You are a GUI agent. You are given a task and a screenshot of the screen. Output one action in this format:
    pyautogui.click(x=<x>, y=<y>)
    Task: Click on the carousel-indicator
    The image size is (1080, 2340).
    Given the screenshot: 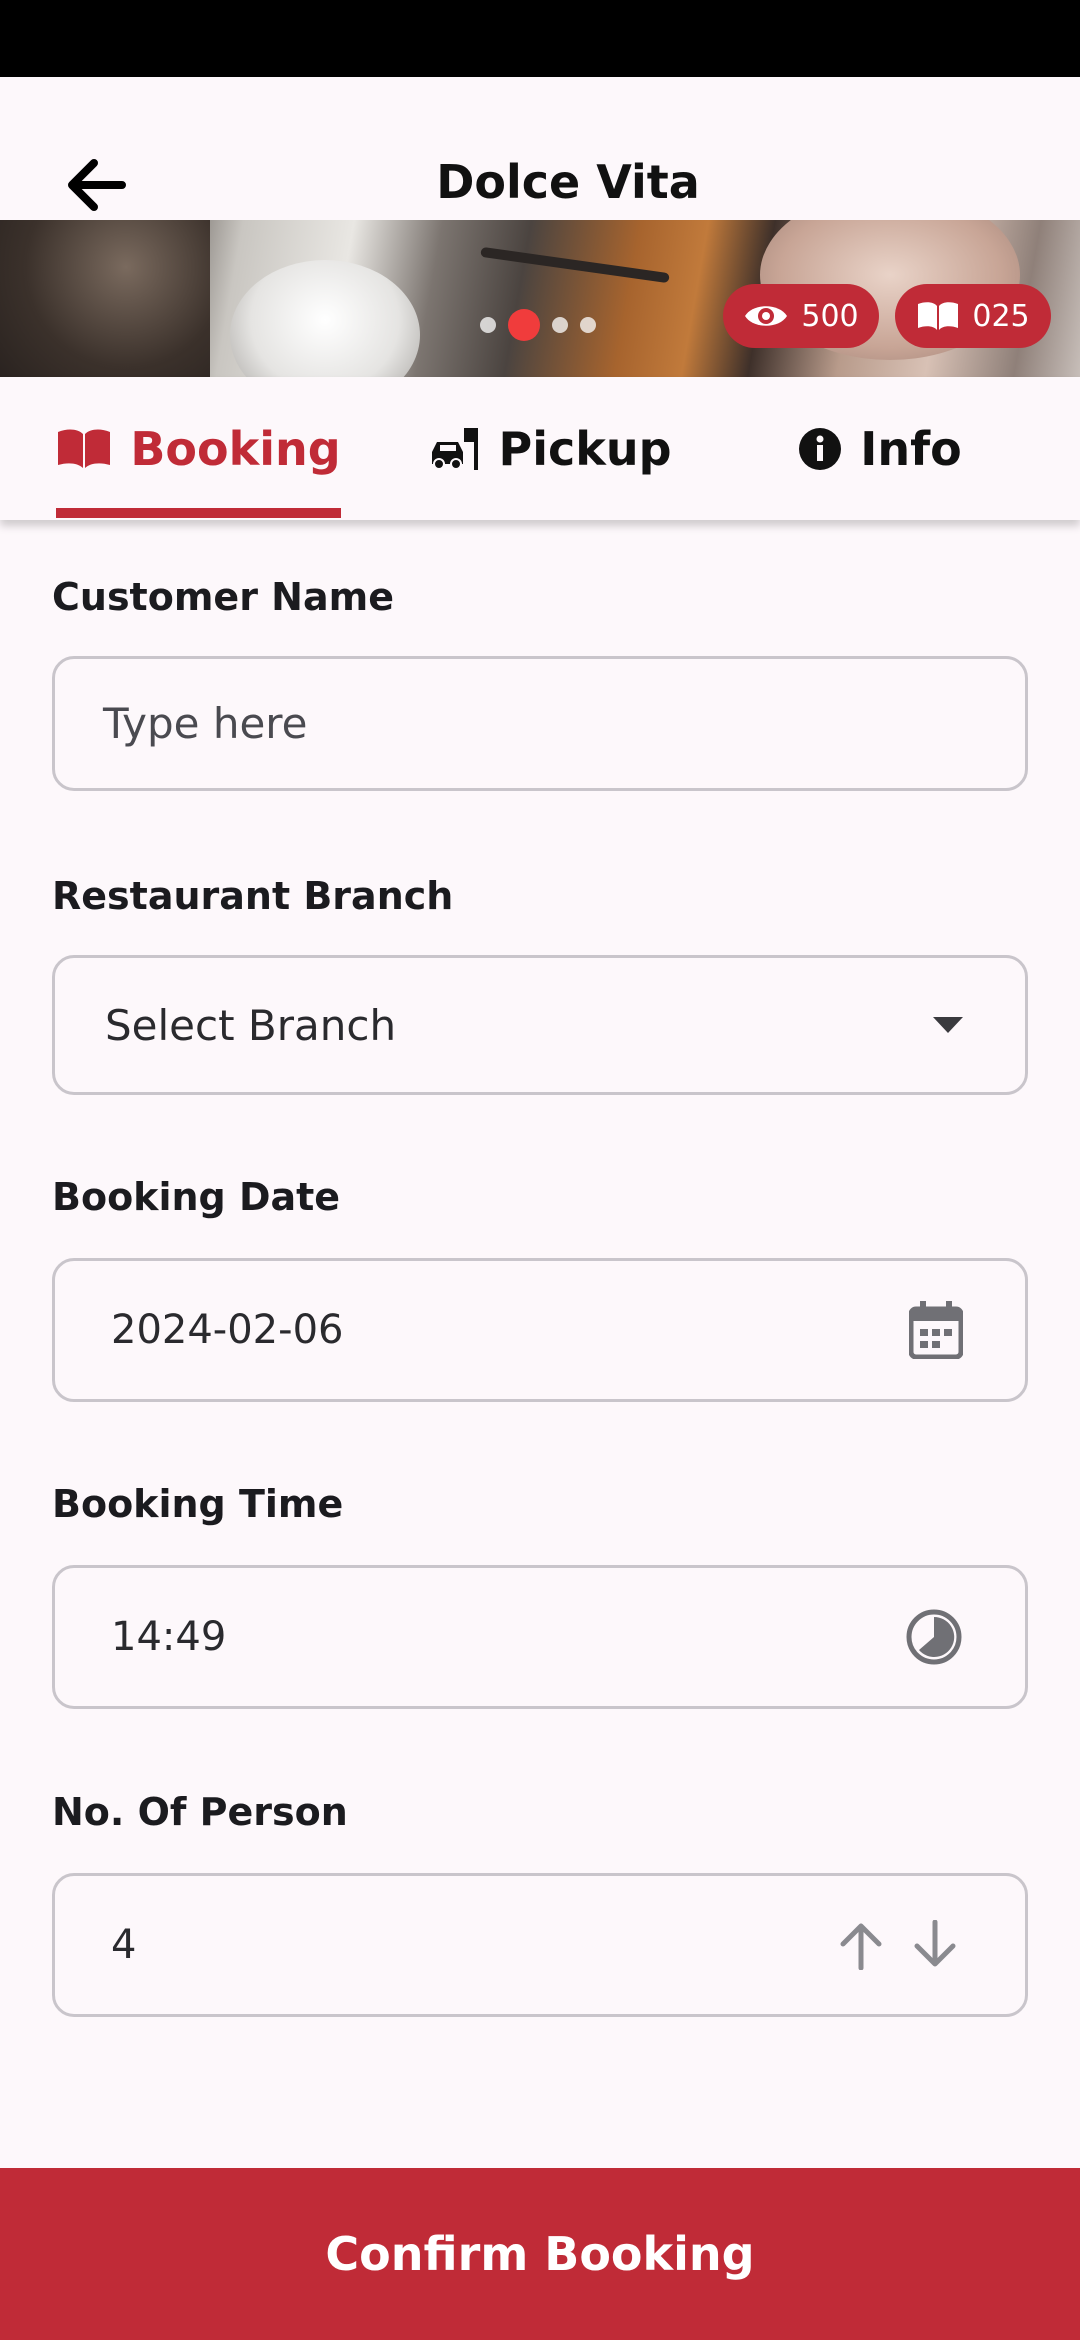 What is the action you would take?
    pyautogui.click(x=538, y=325)
    